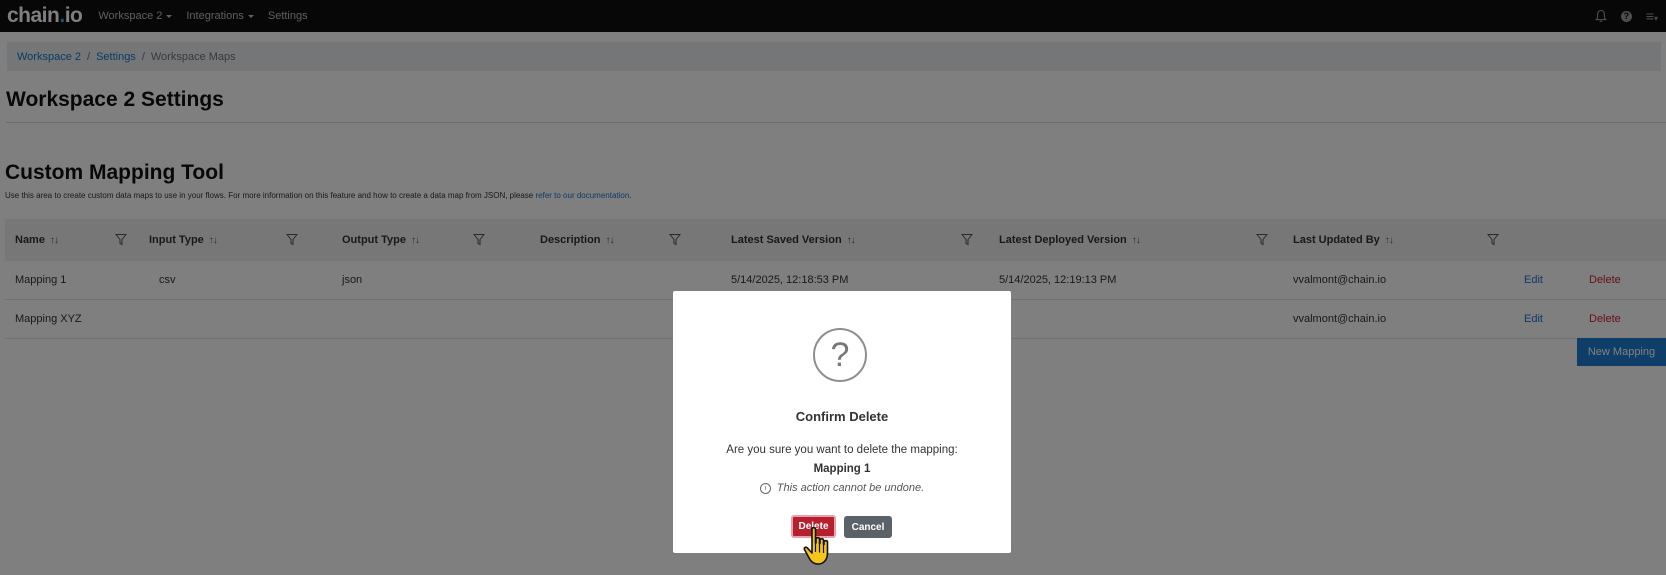 This screenshot has height=575, width=1666. What do you see at coordinates (765, 488) in the screenshot?
I see `info-icon: i` at bounding box center [765, 488].